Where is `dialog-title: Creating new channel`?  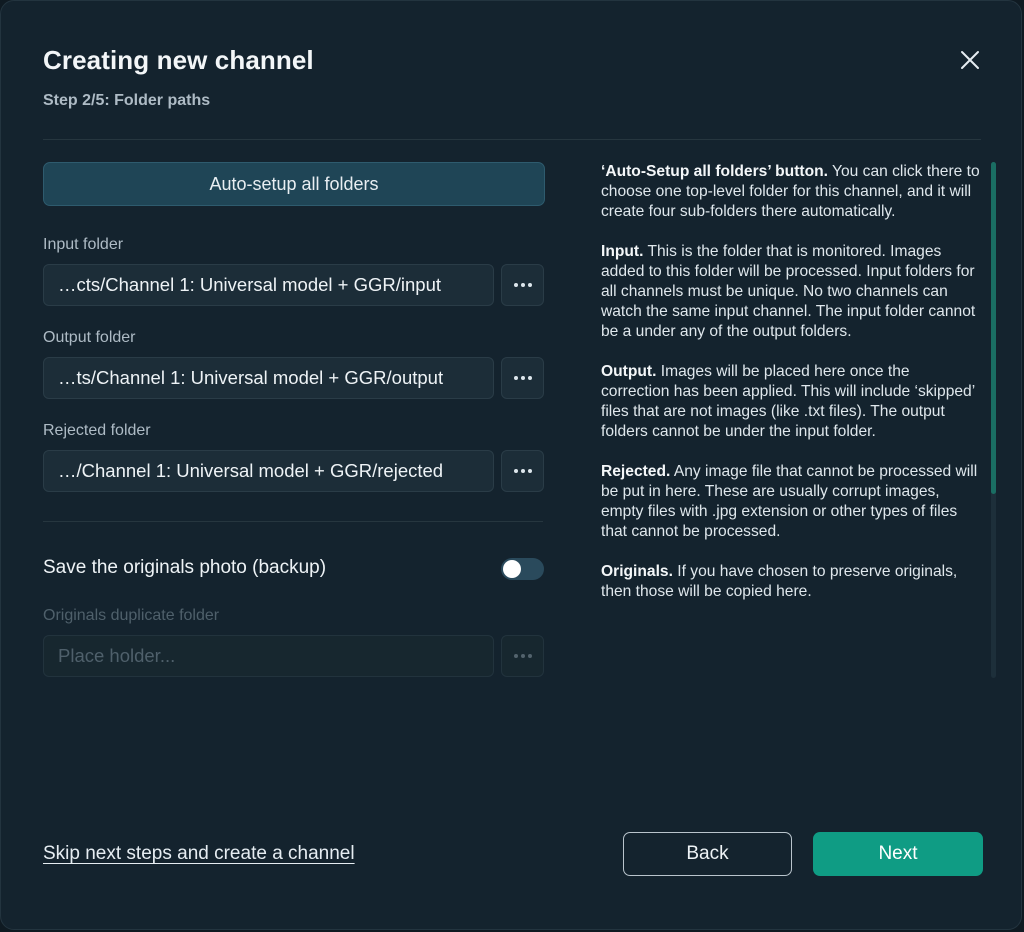 dialog-title: Creating new channel is located at coordinates (178, 60).